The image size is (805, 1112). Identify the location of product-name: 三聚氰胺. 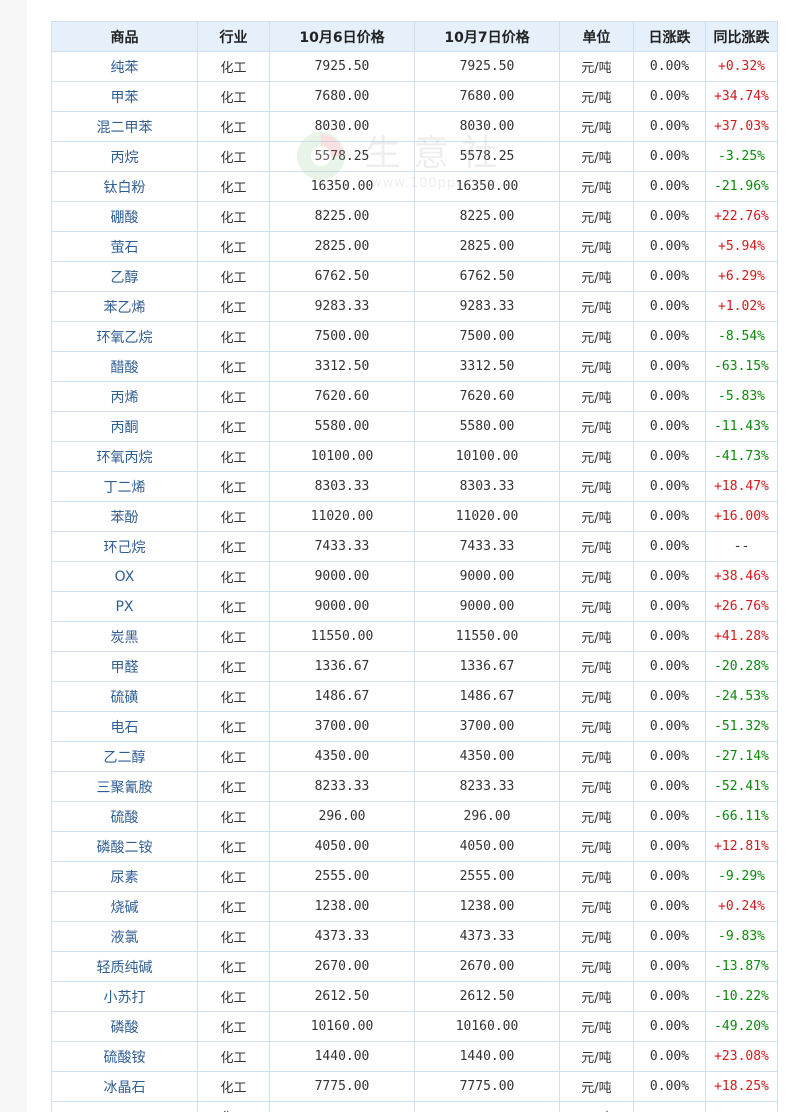
(124, 786).